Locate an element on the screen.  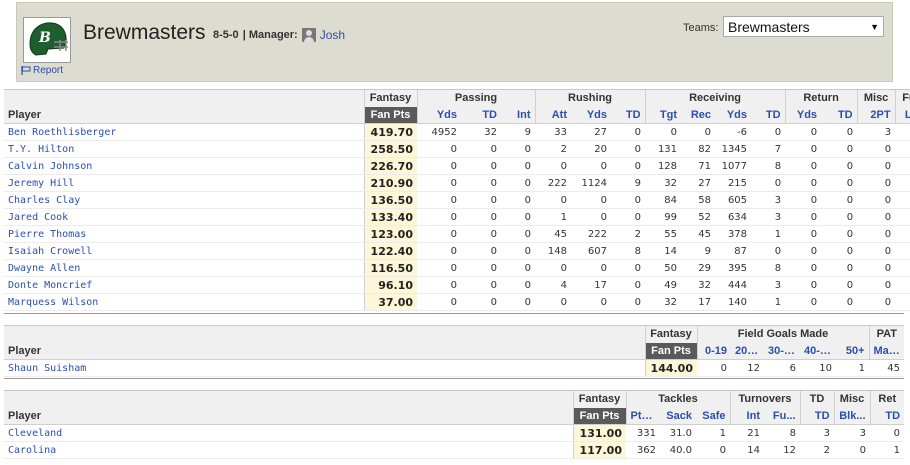
column-header-offense-7: TD is located at coordinates (628, 115).